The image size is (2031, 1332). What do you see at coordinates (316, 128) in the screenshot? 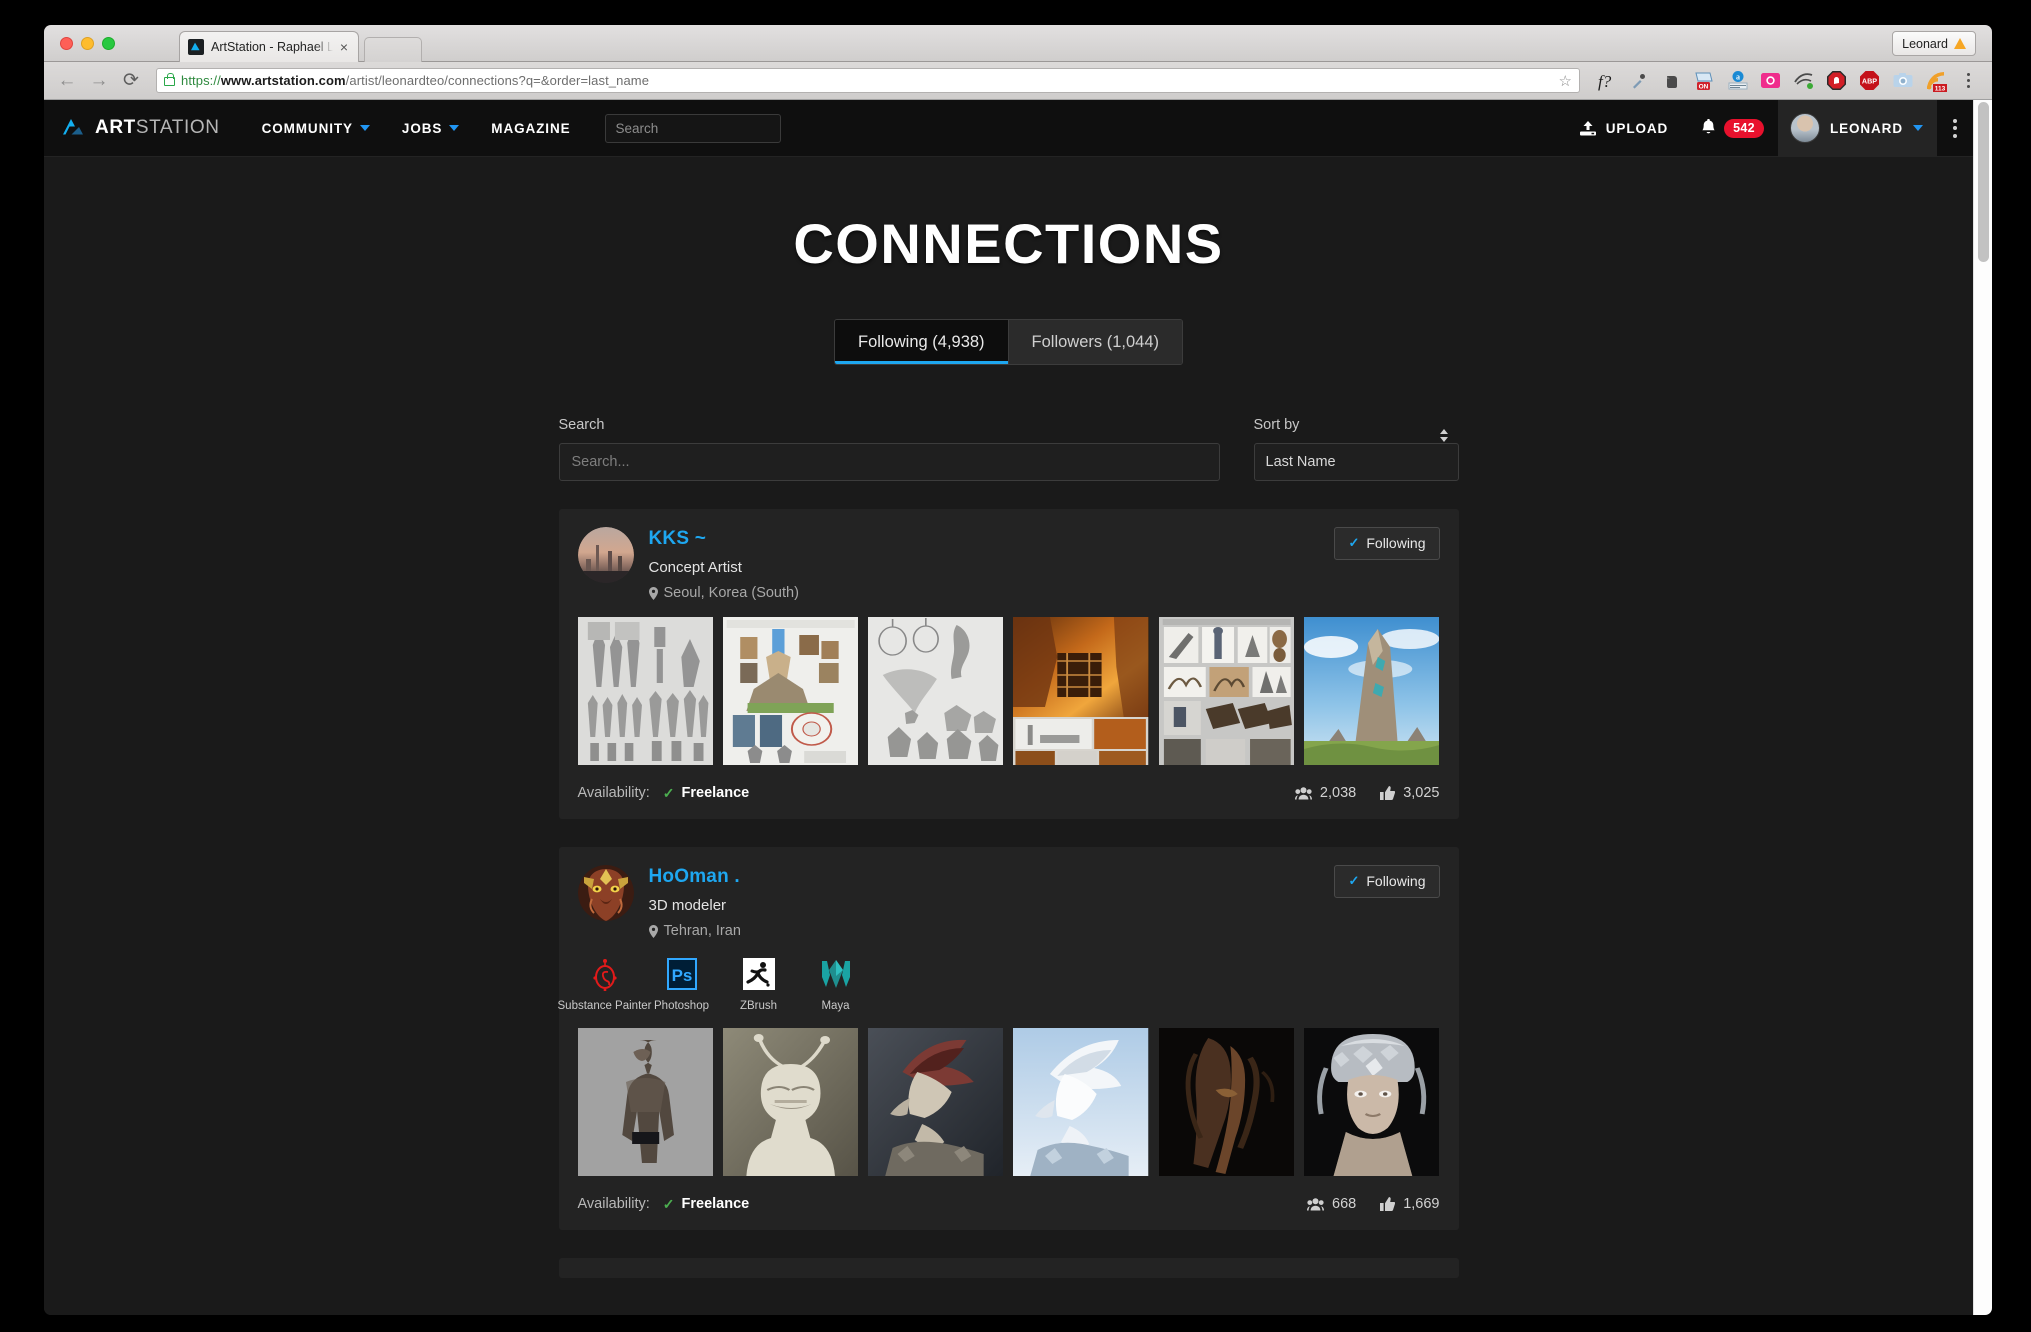
I see `nav-item-community: COMMUNITY` at bounding box center [316, 128].